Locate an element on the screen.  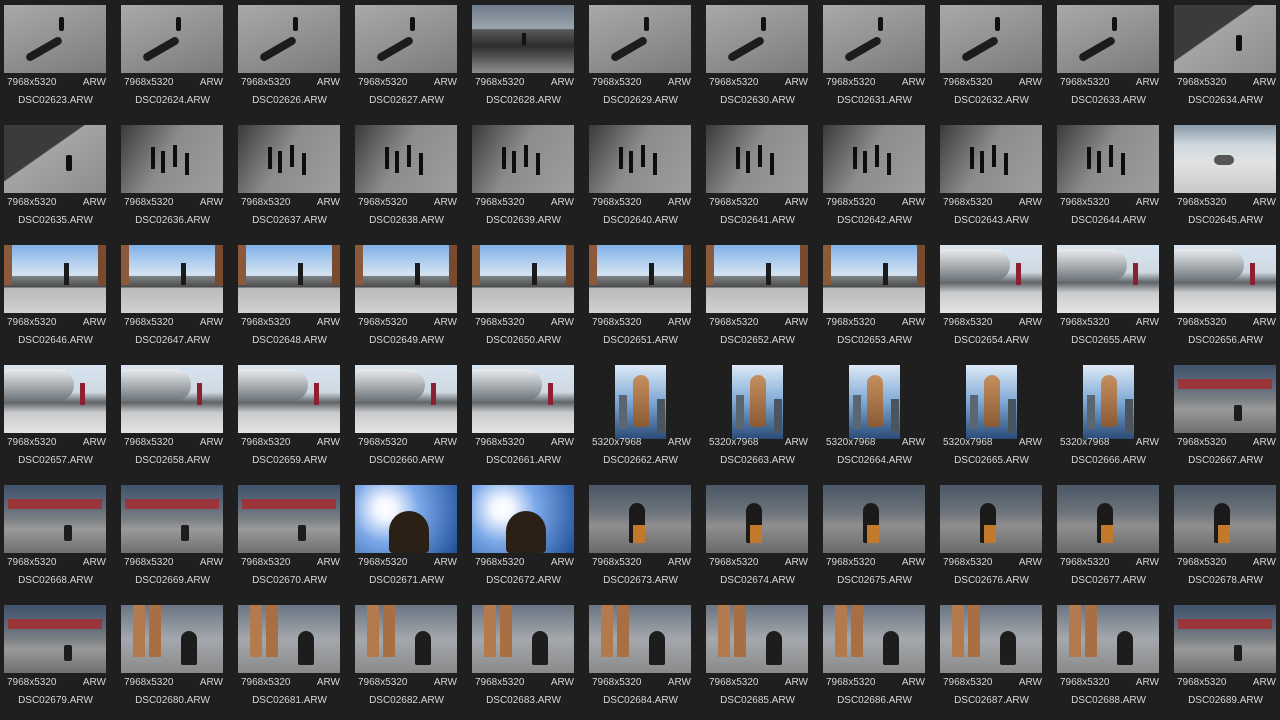
thumbnail-item: 7968x5320 ARW DSC02675.ARW is located at coordinates (877, 540).